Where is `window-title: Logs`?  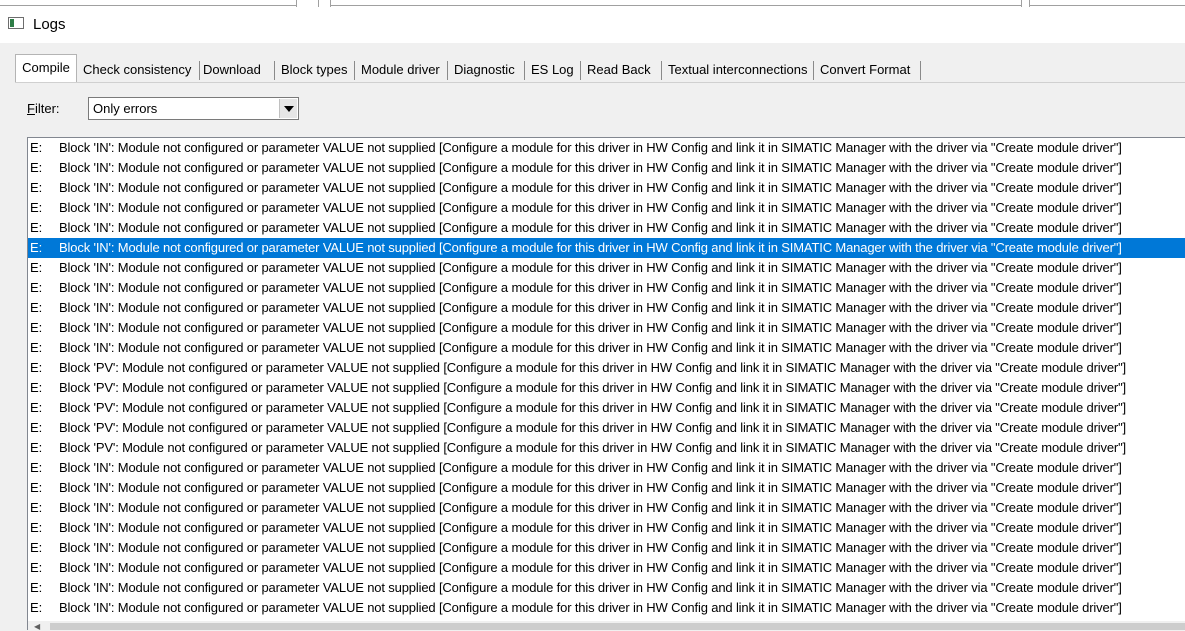
window-title: Logs is located at coordinates (49, 24).